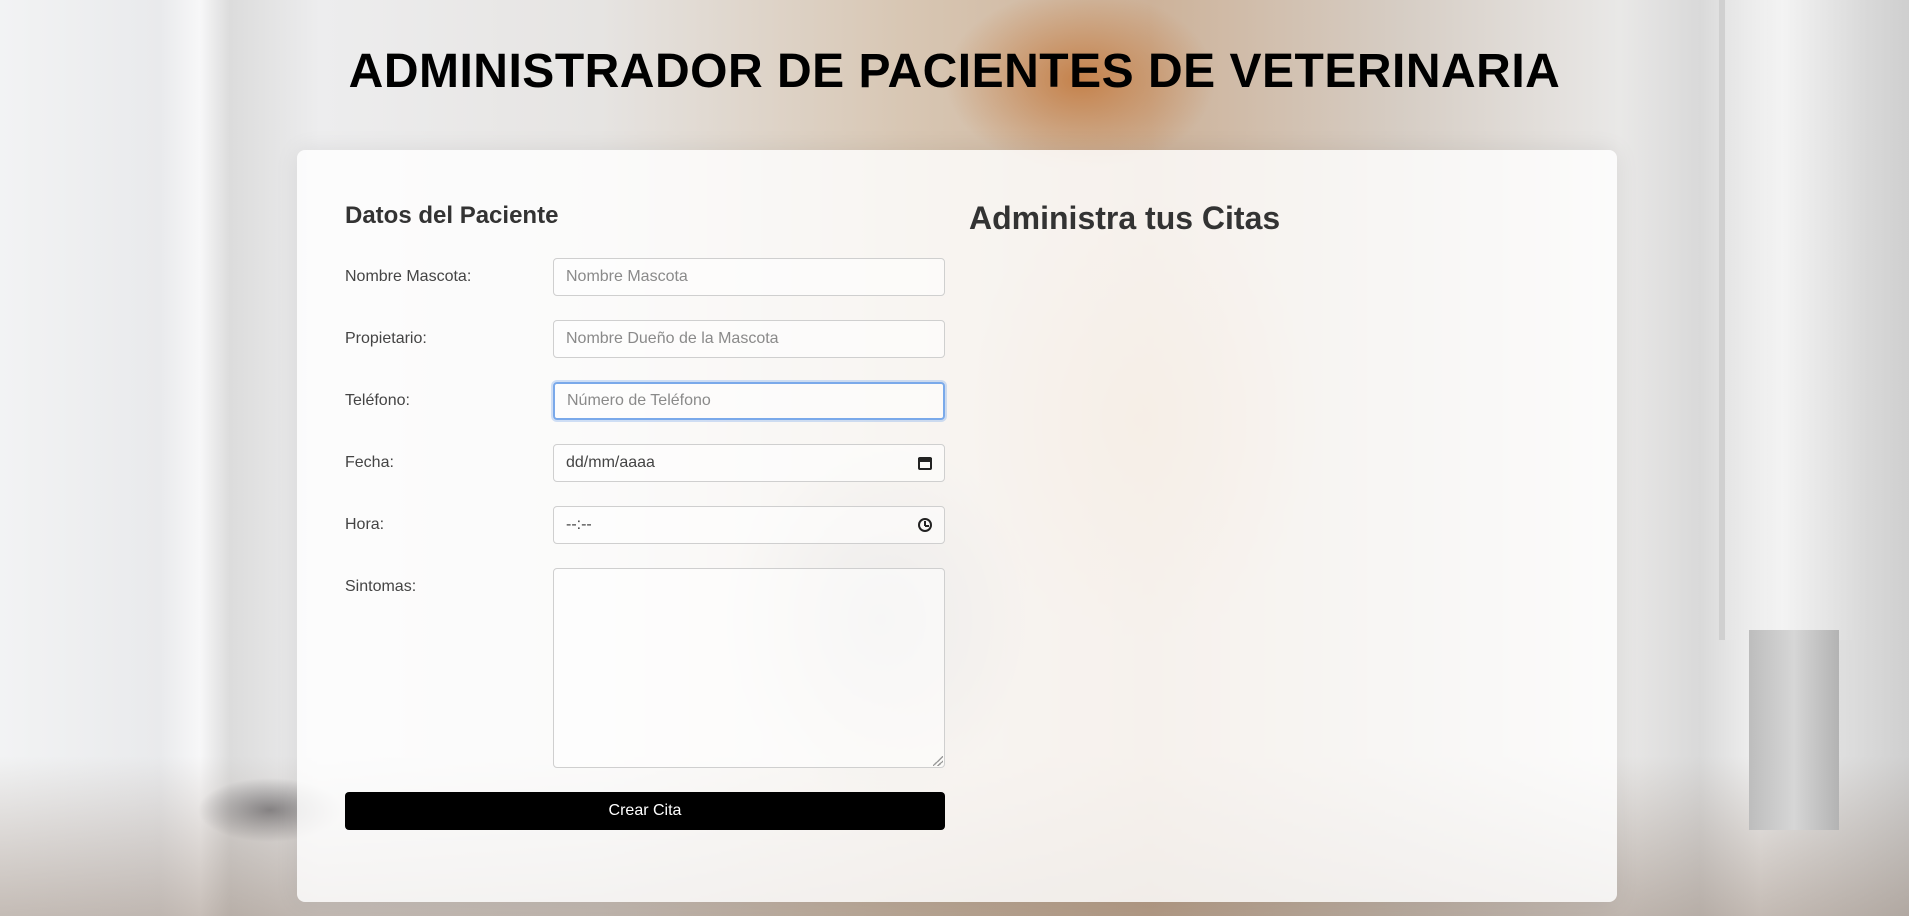  I want to click on clock-icon, so click(925, 525).